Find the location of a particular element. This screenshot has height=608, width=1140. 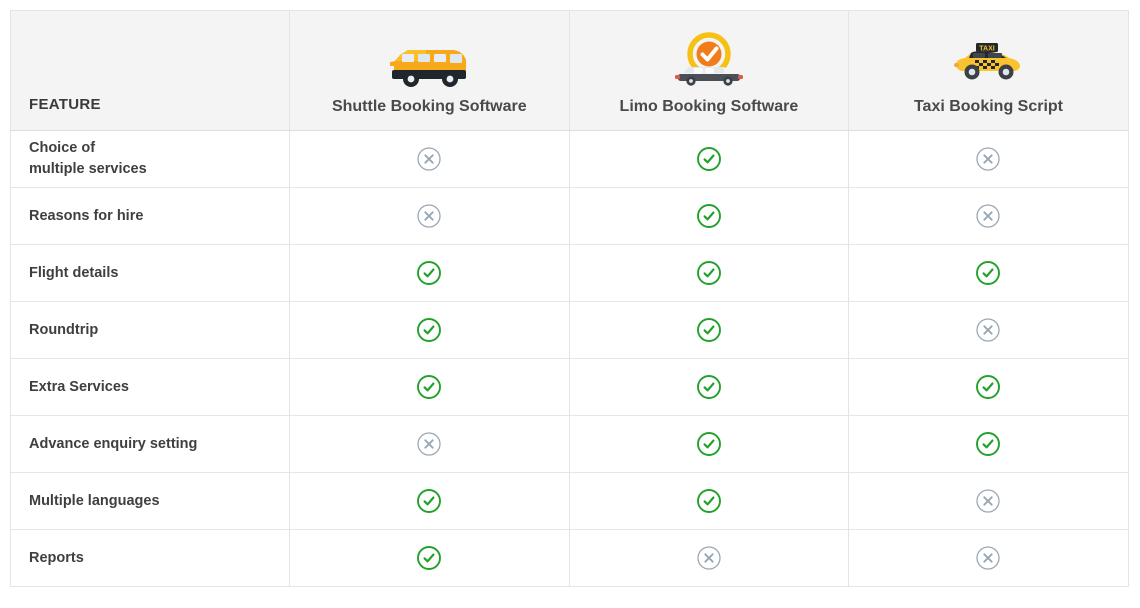

feature-label-line1: Reports is located at coordinates (56, 557).